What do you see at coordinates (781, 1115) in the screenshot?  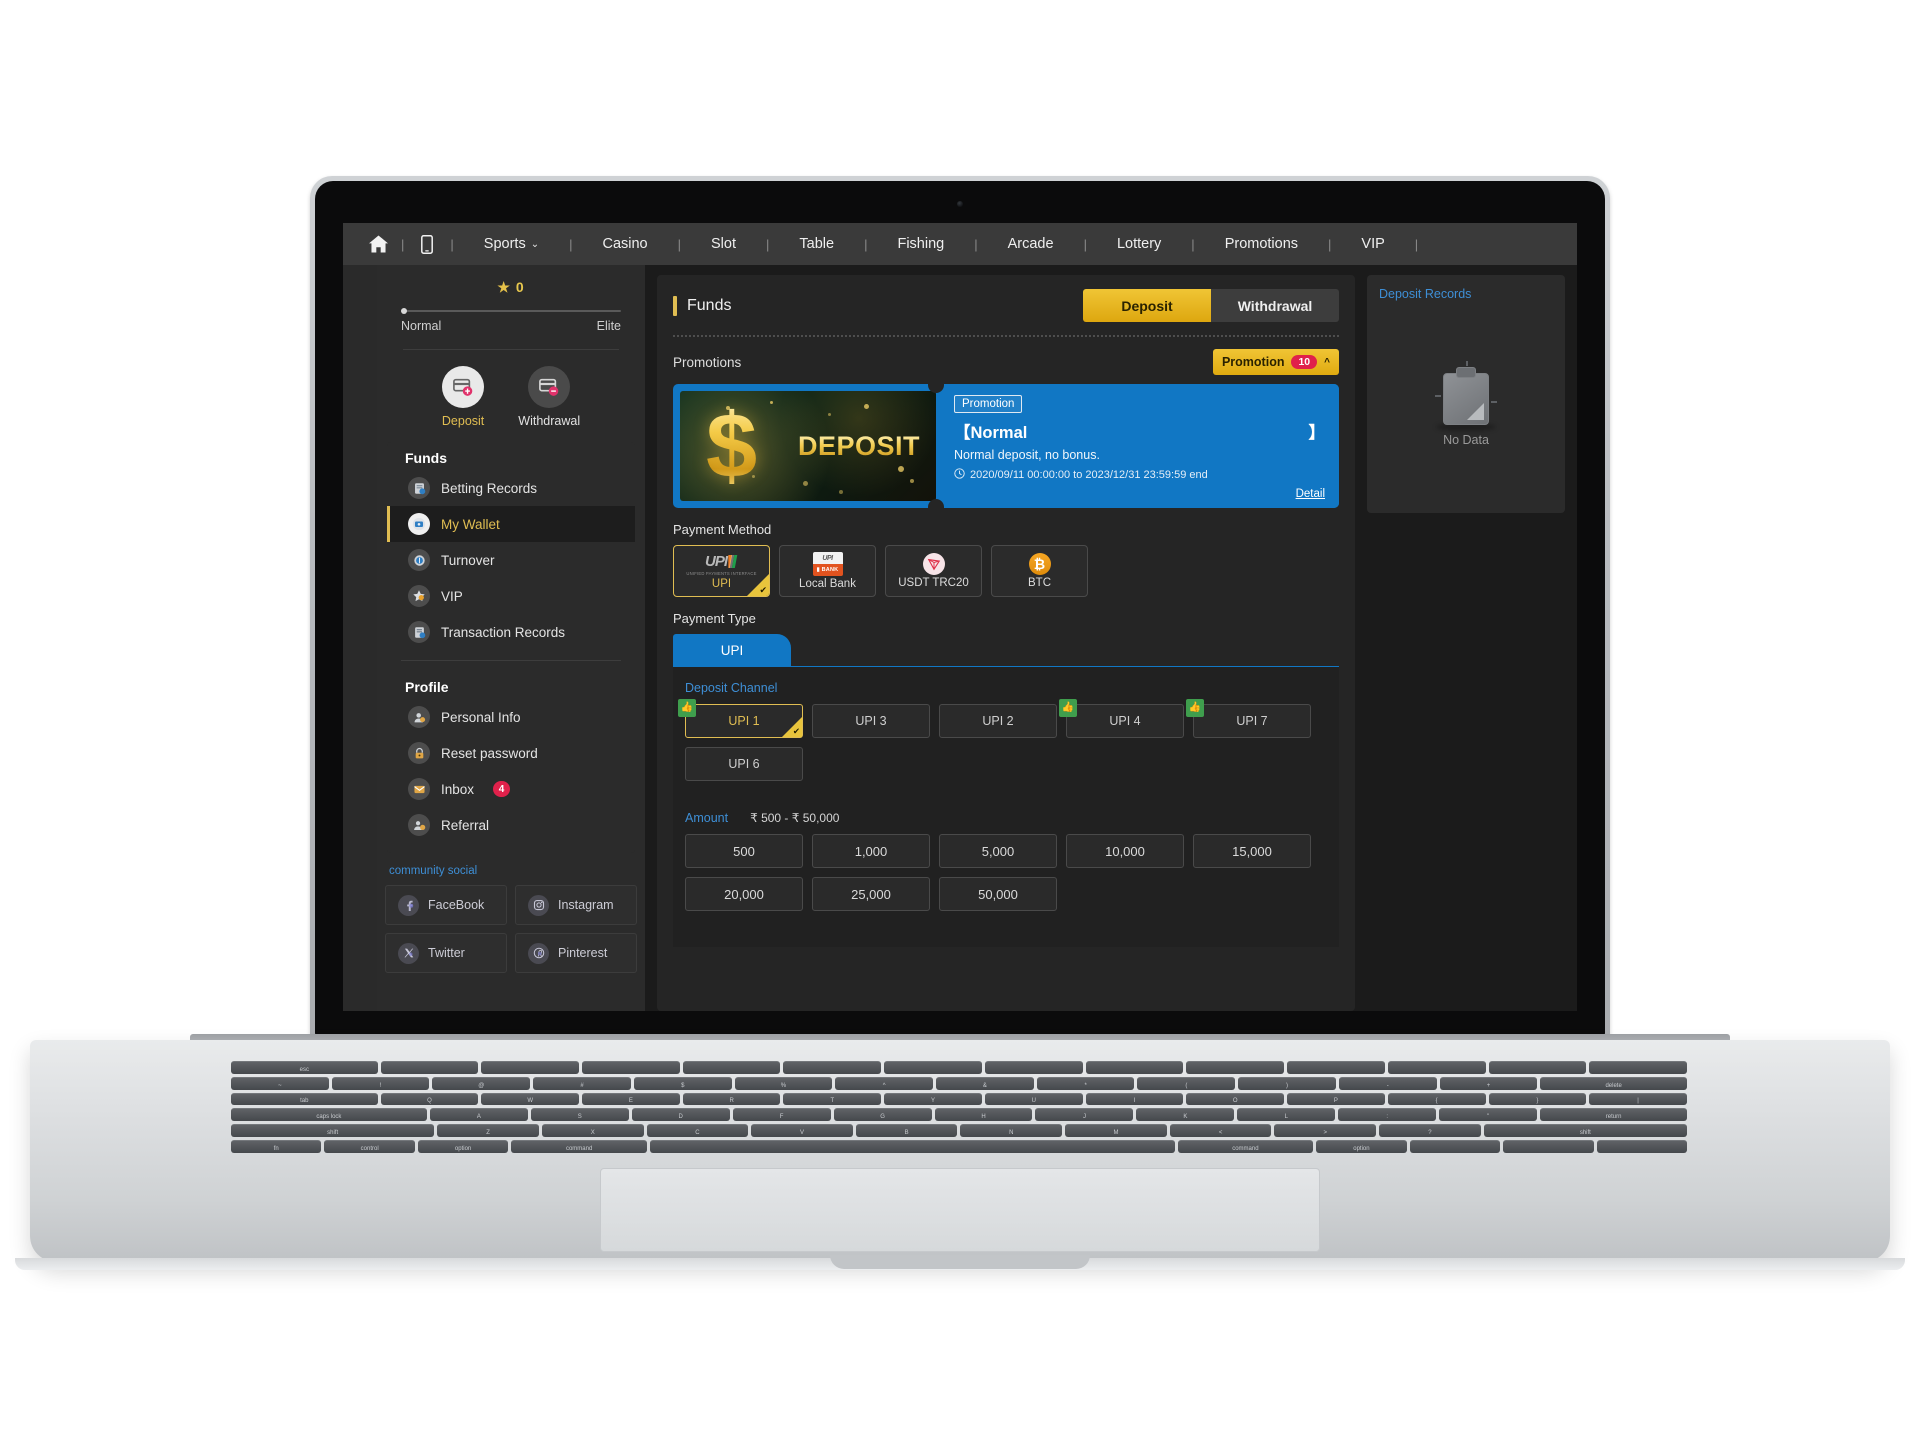 I see `key-f: F` at bounding box center [781, 1115].